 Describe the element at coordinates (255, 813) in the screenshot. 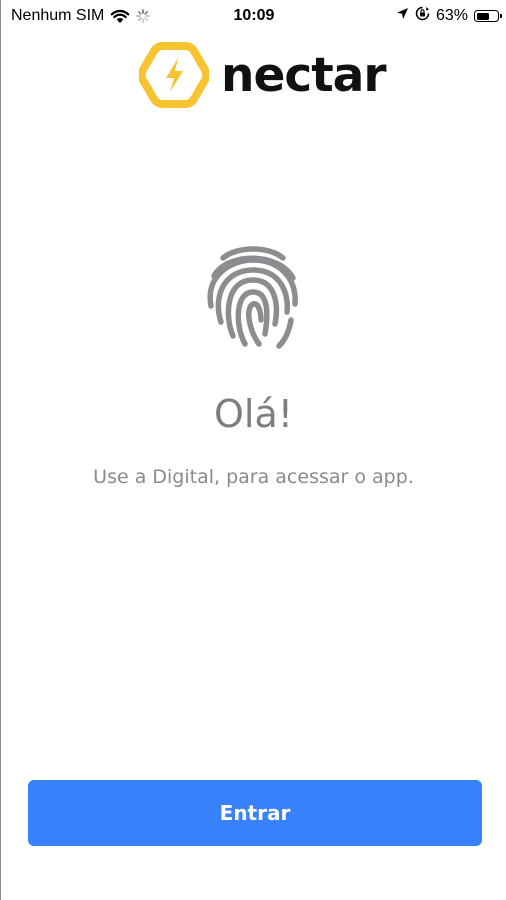

I see `enter-button: Entrar` at that location.